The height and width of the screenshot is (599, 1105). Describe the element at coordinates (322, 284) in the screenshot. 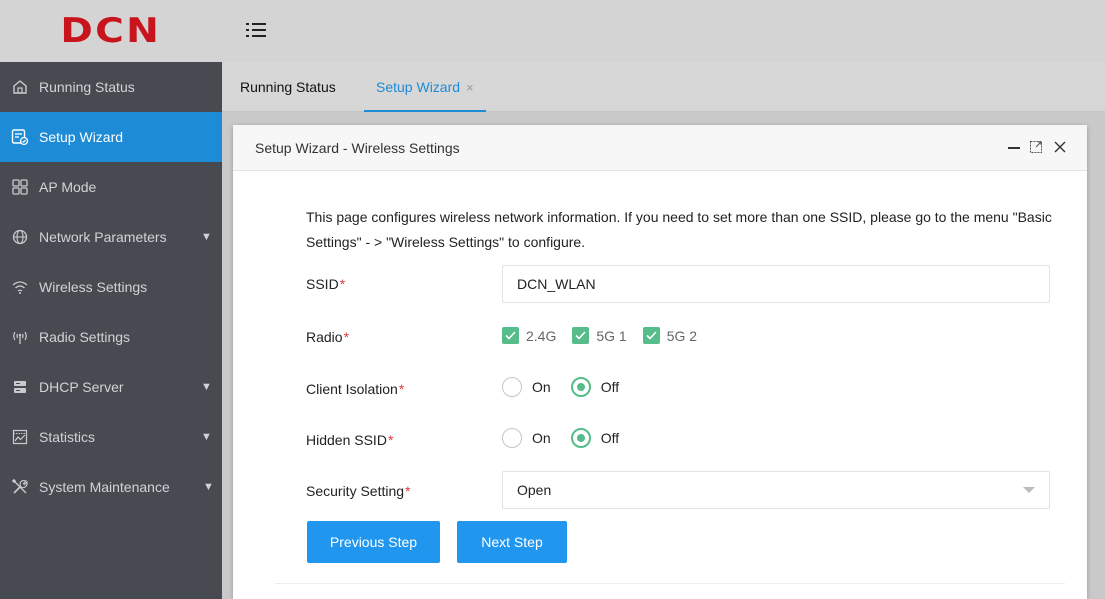

I see `ssid-label-text: SSID` at that location.